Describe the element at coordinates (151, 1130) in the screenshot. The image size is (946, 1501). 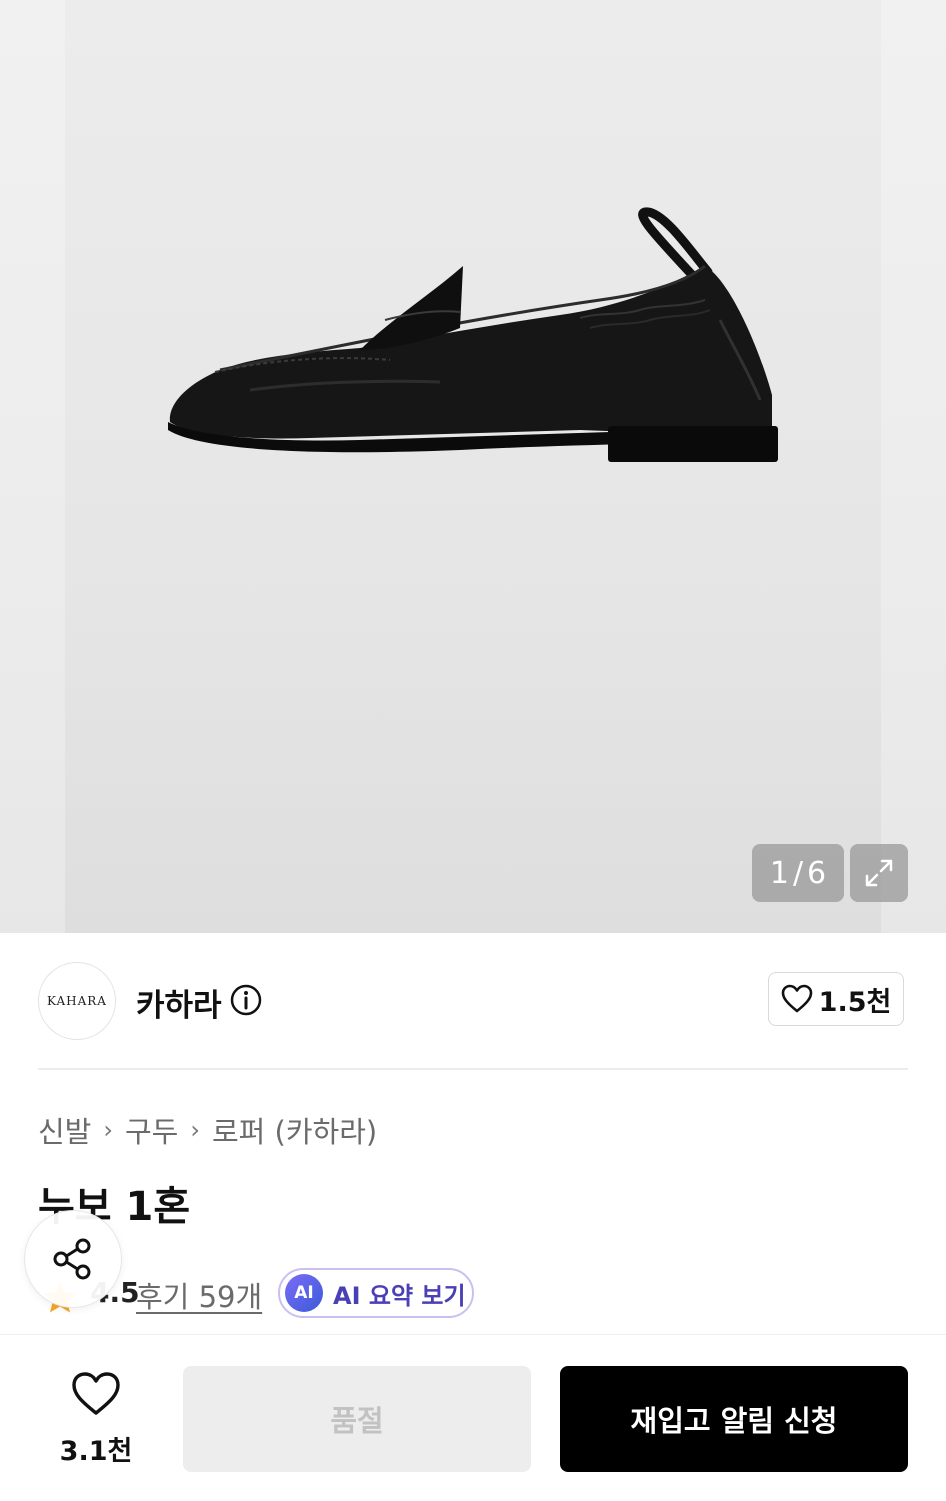
I see `breadcrumb-item-dress-shoes: 구두` at that location.